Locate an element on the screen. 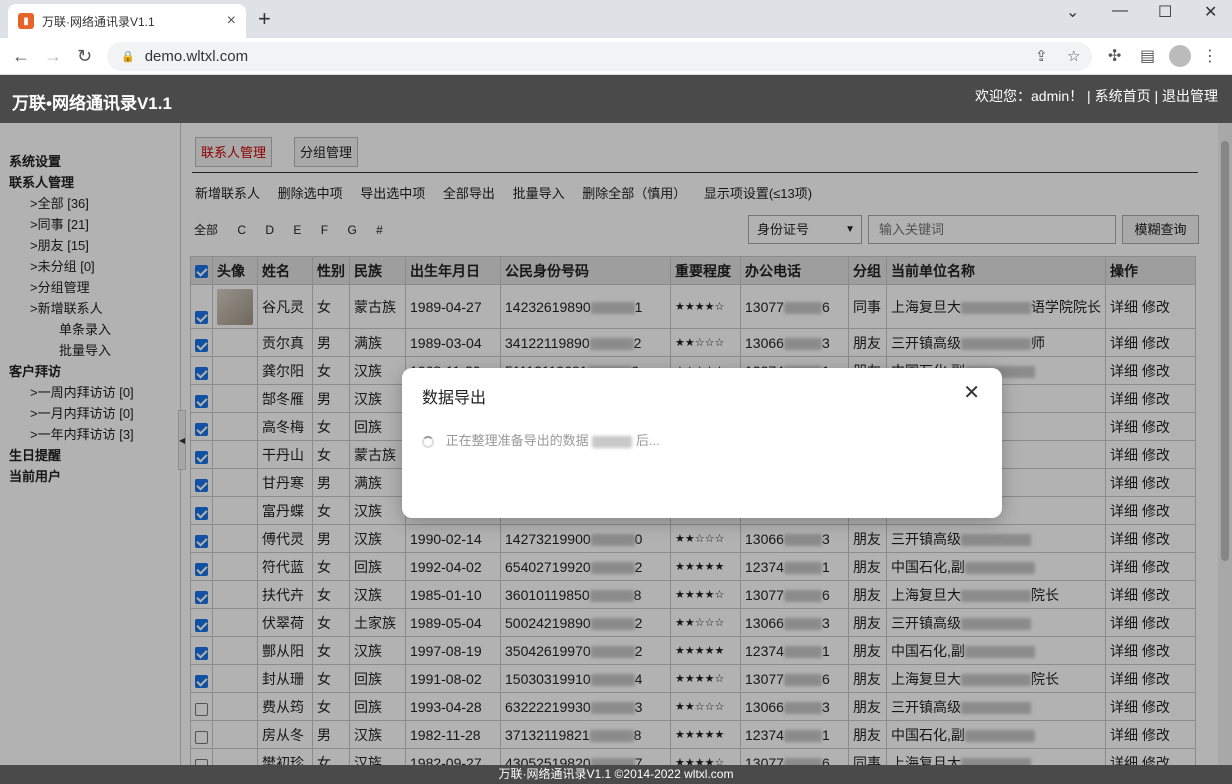  share-icon: ⇪ is located at coordinates (1041, 56).